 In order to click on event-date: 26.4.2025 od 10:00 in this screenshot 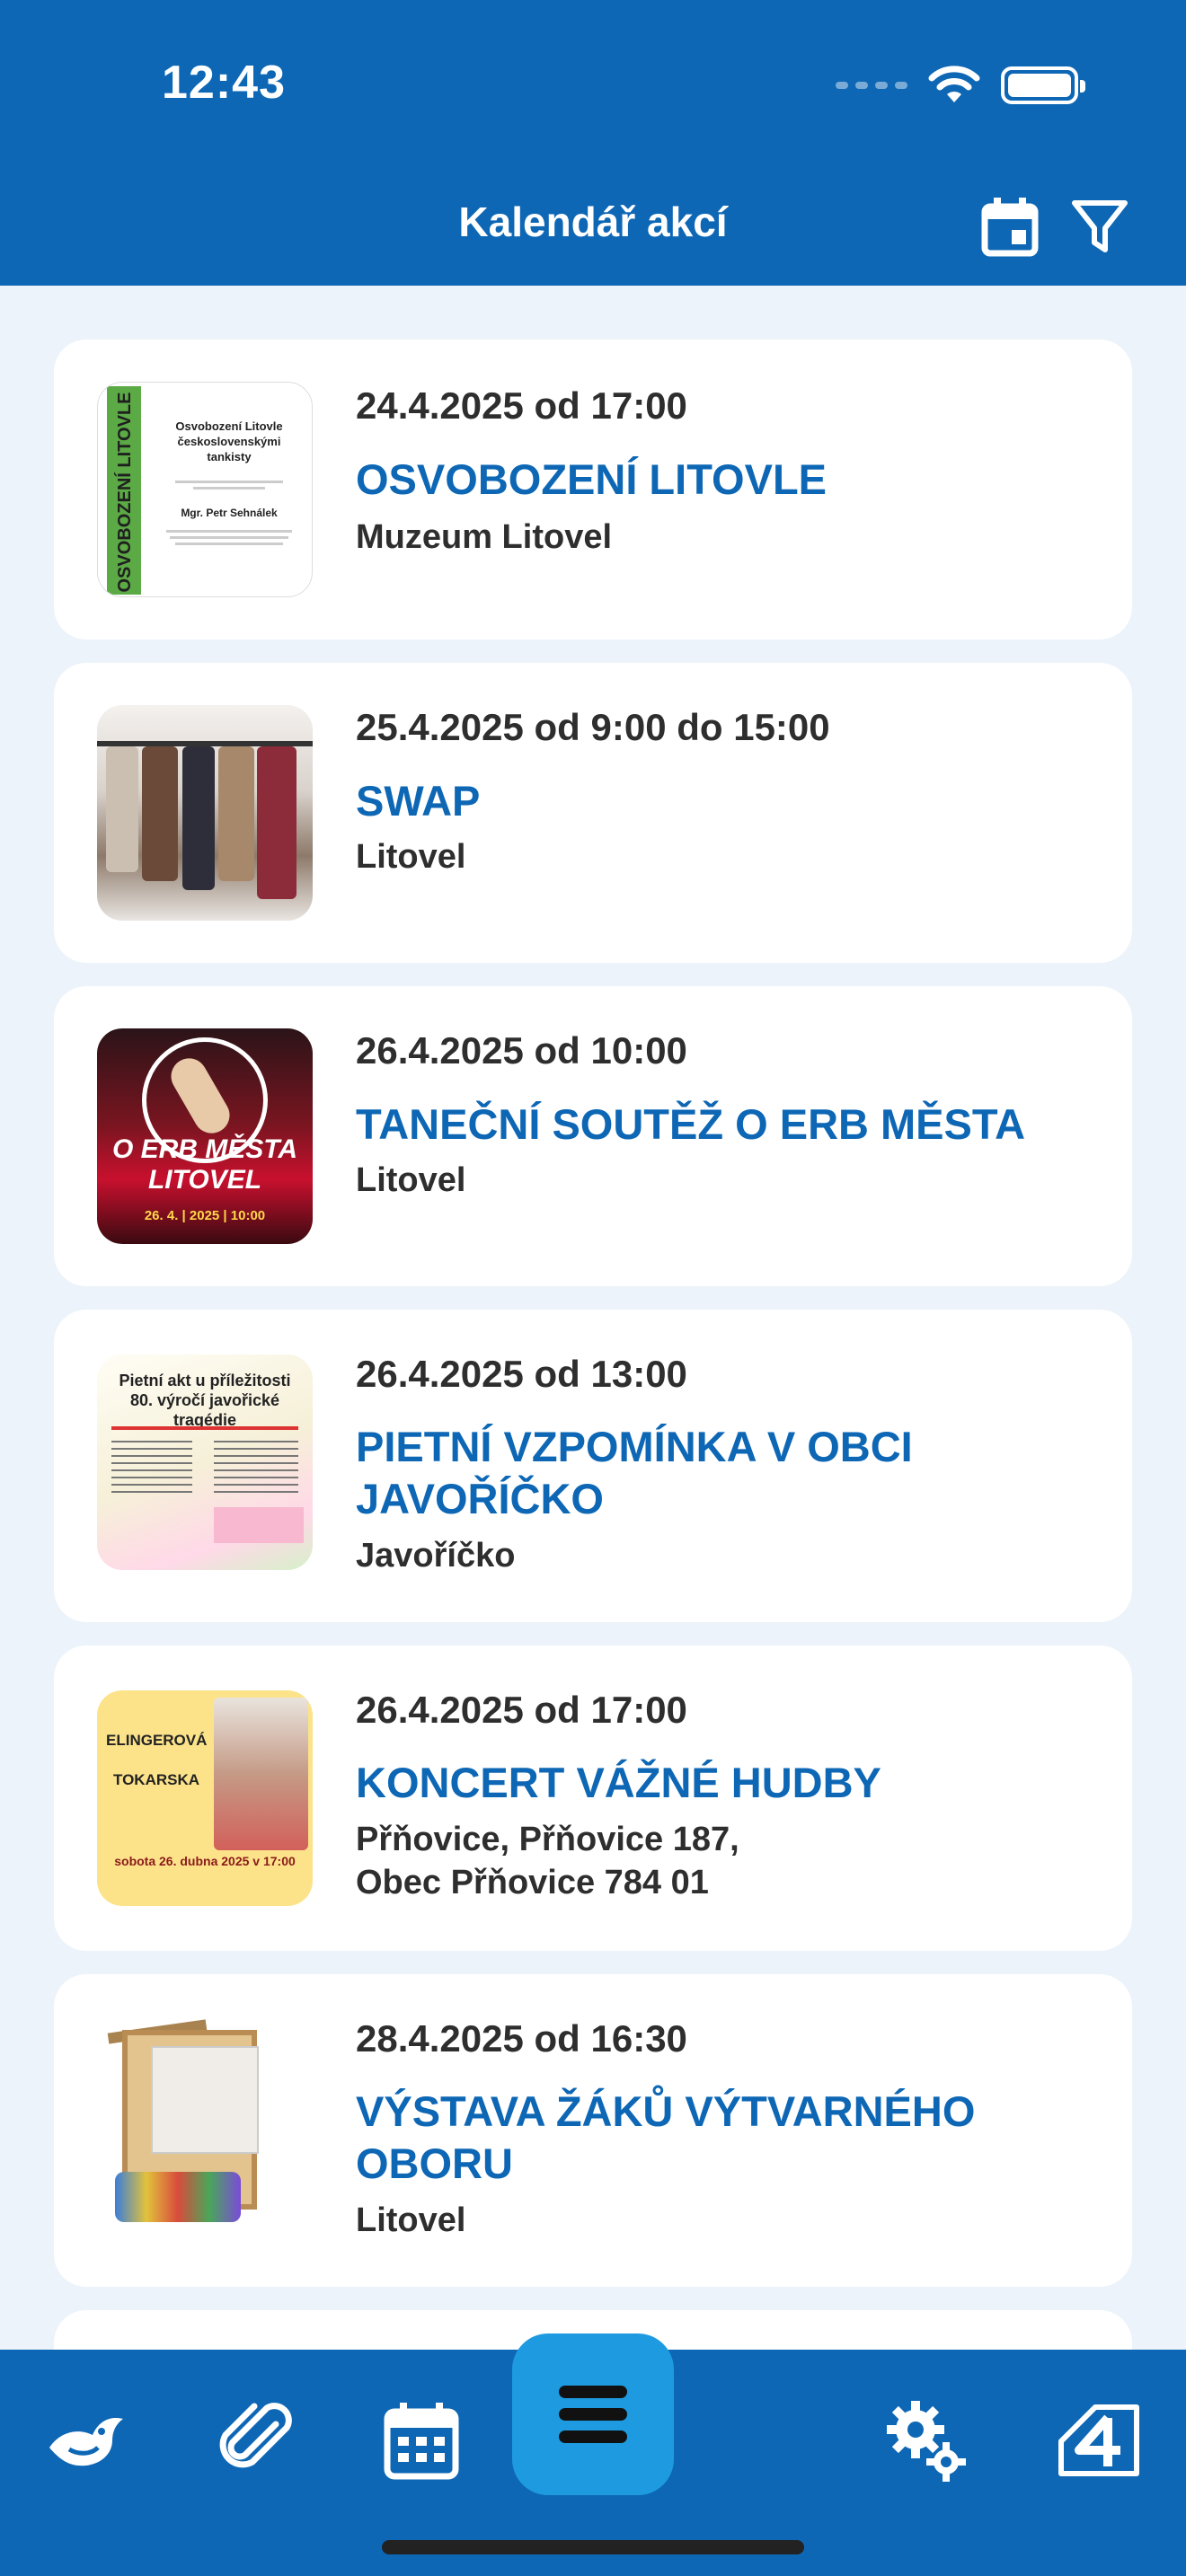, I will do `click(521, 1050)`.